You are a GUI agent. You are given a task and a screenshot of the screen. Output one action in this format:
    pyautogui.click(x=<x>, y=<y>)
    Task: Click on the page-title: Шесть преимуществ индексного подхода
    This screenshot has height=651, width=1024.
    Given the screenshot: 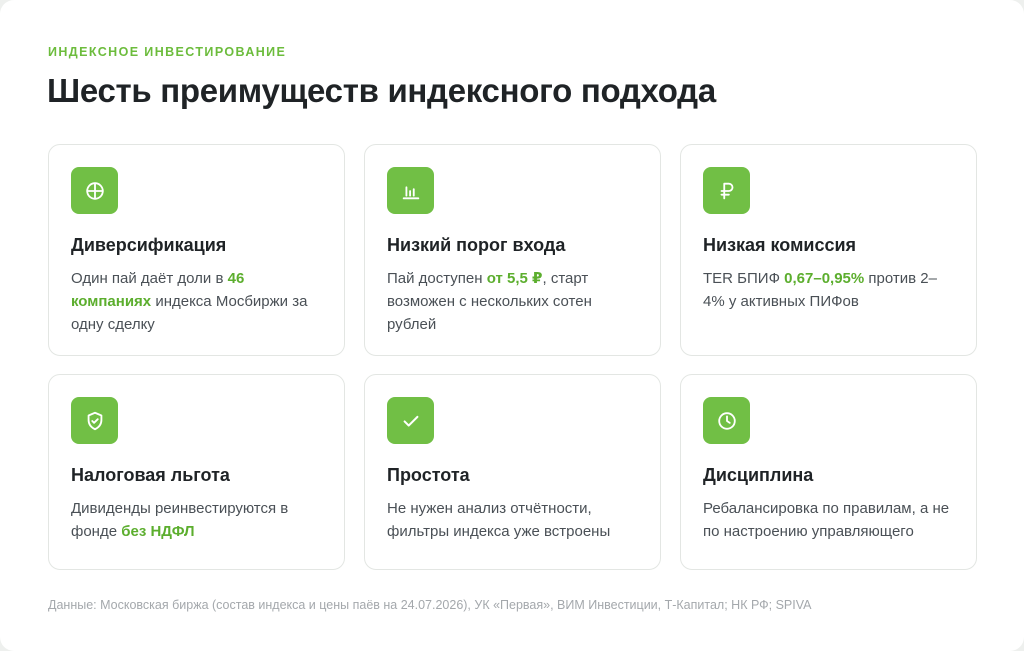 What is the action you would take?
    pyautogui.click(x=381, y=90)
    